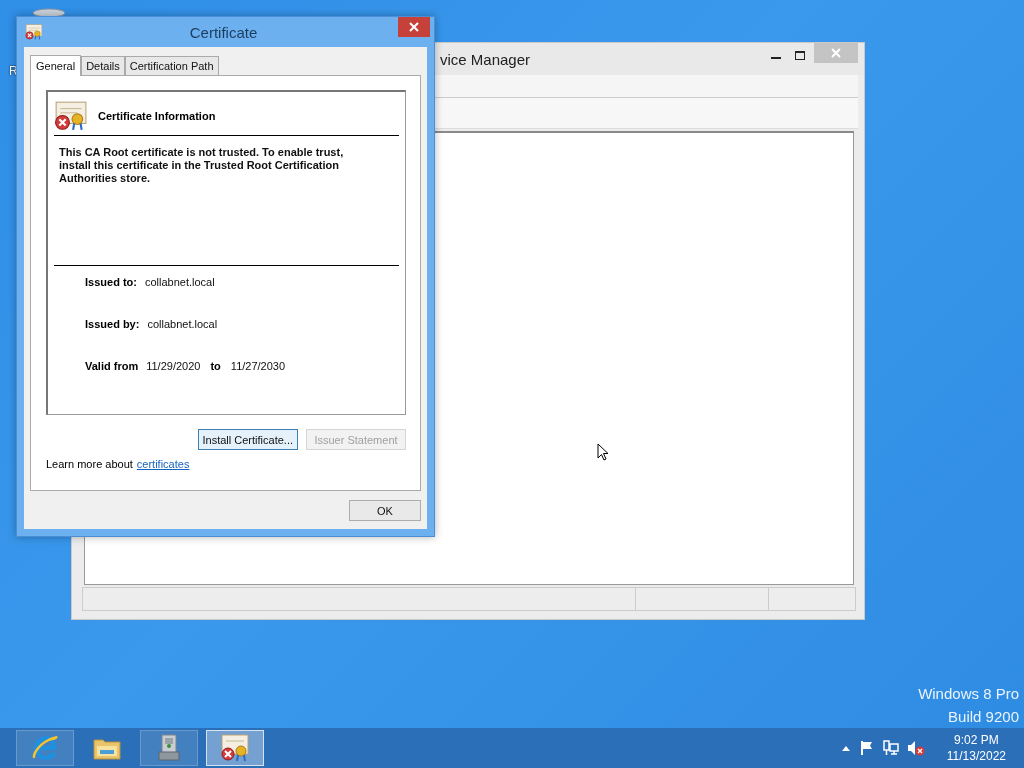  I want to click on field-label: Issued to:, so click(111, 282).